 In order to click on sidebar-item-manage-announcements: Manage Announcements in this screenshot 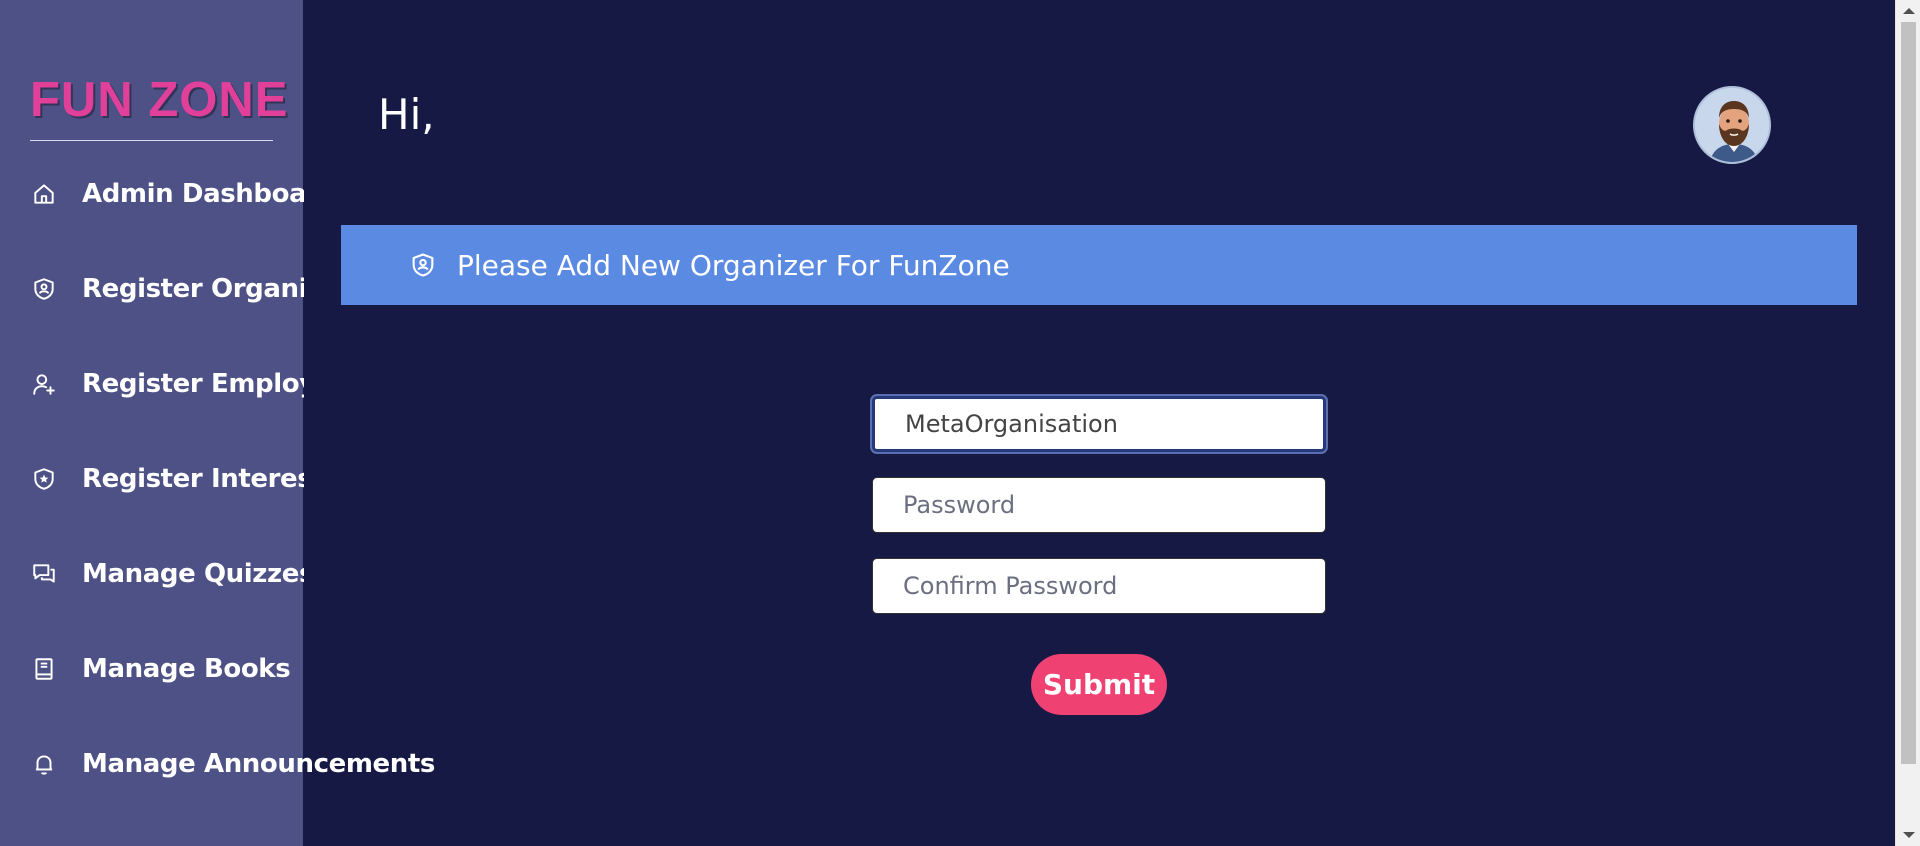, I will do `click(232, 764)`.